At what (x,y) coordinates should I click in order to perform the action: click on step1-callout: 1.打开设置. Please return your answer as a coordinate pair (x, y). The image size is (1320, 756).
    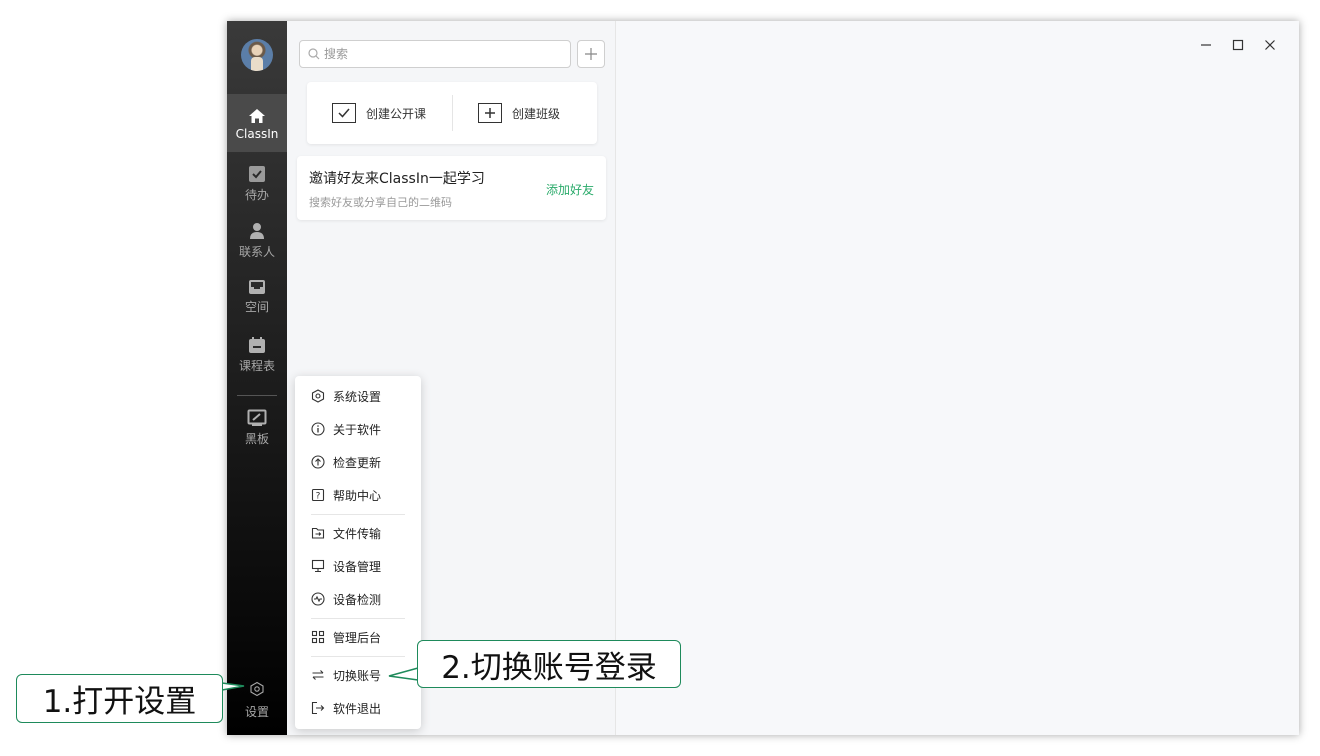
    Looking at the image, I should click on (119, 698).